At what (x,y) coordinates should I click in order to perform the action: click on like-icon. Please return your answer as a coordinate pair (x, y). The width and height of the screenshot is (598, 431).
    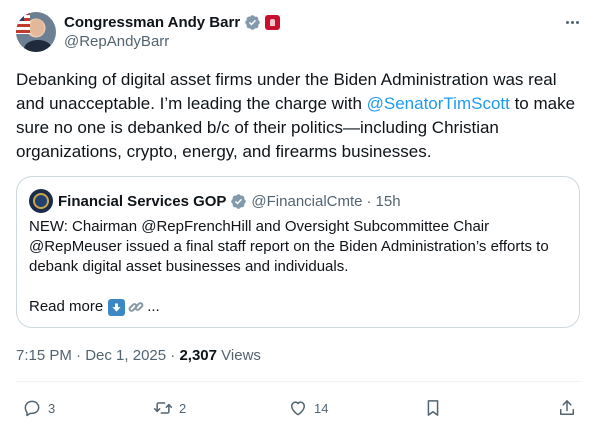
    Looking at the image, I should click on (298, 408).